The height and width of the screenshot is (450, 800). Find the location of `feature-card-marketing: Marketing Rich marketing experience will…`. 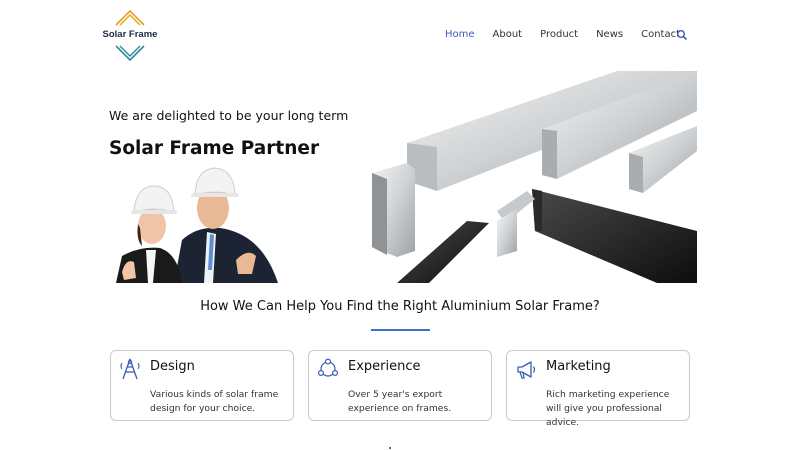

feature-card-marketing: Marketing Rich marketing experience will… is located at coordinates (598, 389).